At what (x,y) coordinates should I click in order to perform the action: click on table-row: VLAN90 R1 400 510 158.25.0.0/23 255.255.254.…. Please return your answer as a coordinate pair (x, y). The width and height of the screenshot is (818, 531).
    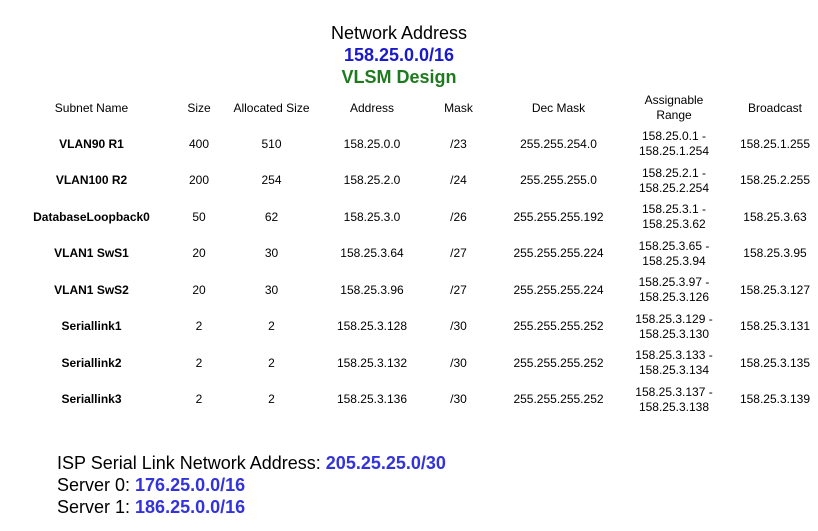
    Looking at the image, I should click on (409, 144).